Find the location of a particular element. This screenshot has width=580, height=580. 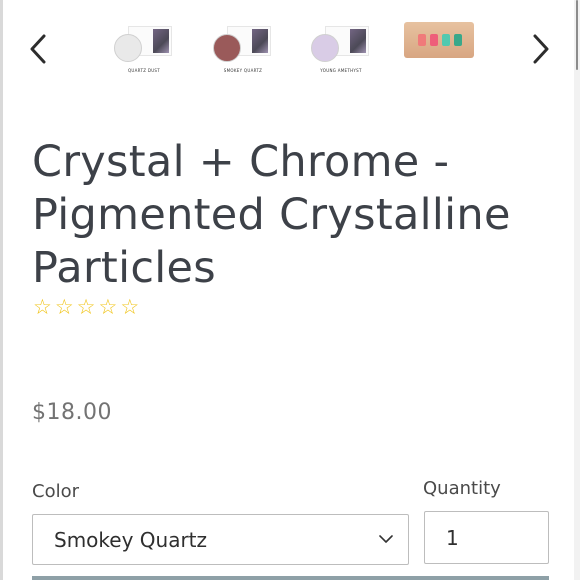

color-select: Smokey Quartz is located at coordinates (220, 539).